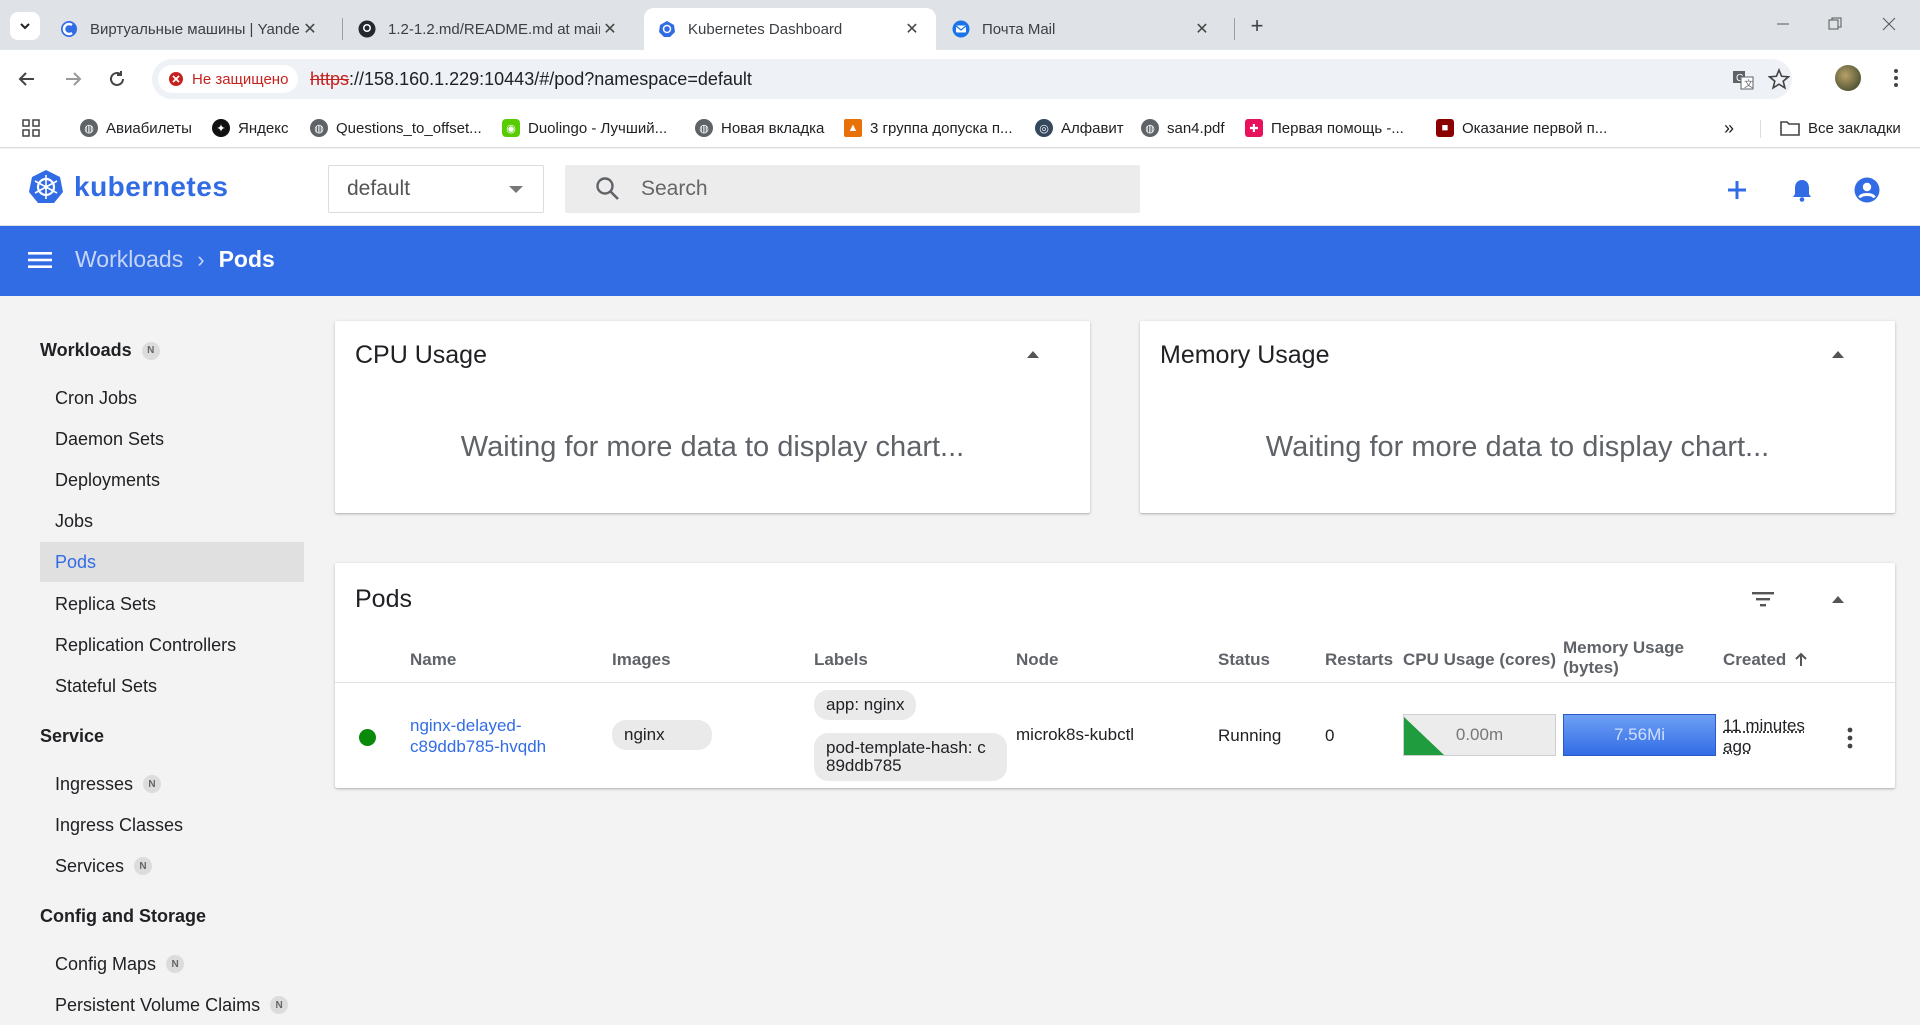 This screenshot has width=1920, height=1025. What do you see at coordinates (129, 259) in the screenshot?
I see `breadcrumb-workloads: Workloads` at bounding box center [129, 259].